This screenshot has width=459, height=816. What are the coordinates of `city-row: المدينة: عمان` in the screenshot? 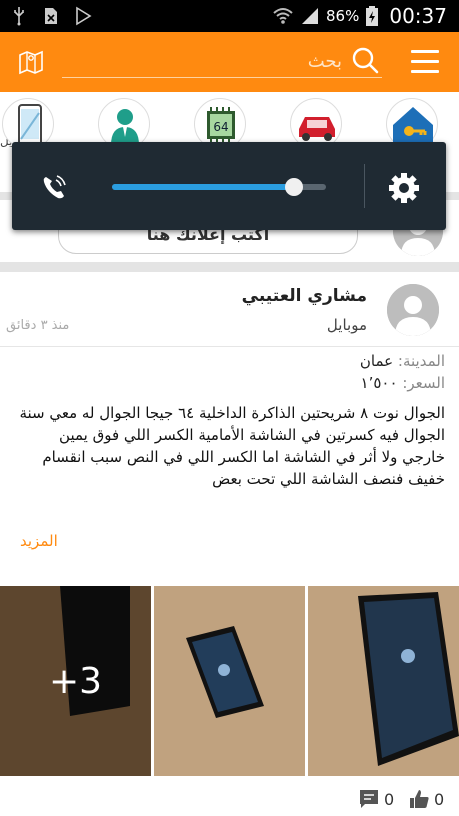 It's located at (402, 361).